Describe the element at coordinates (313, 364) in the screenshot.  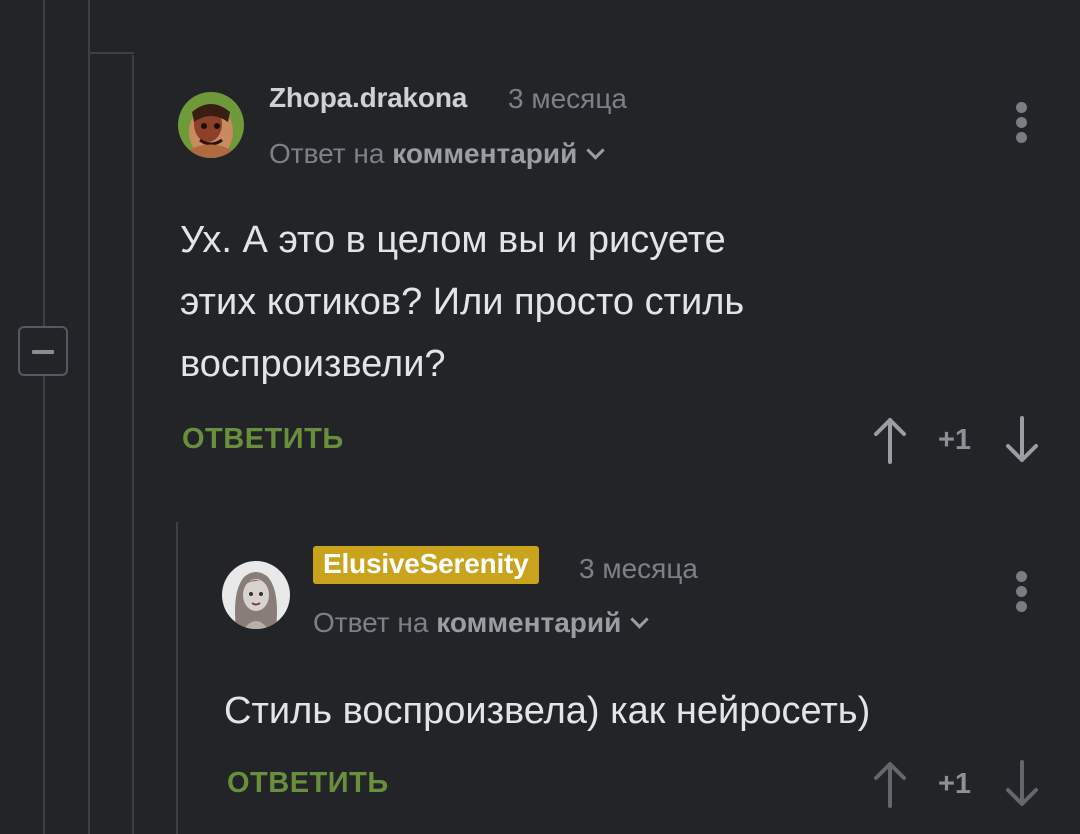
I see `comment-line: воспроизвели?` at that location.